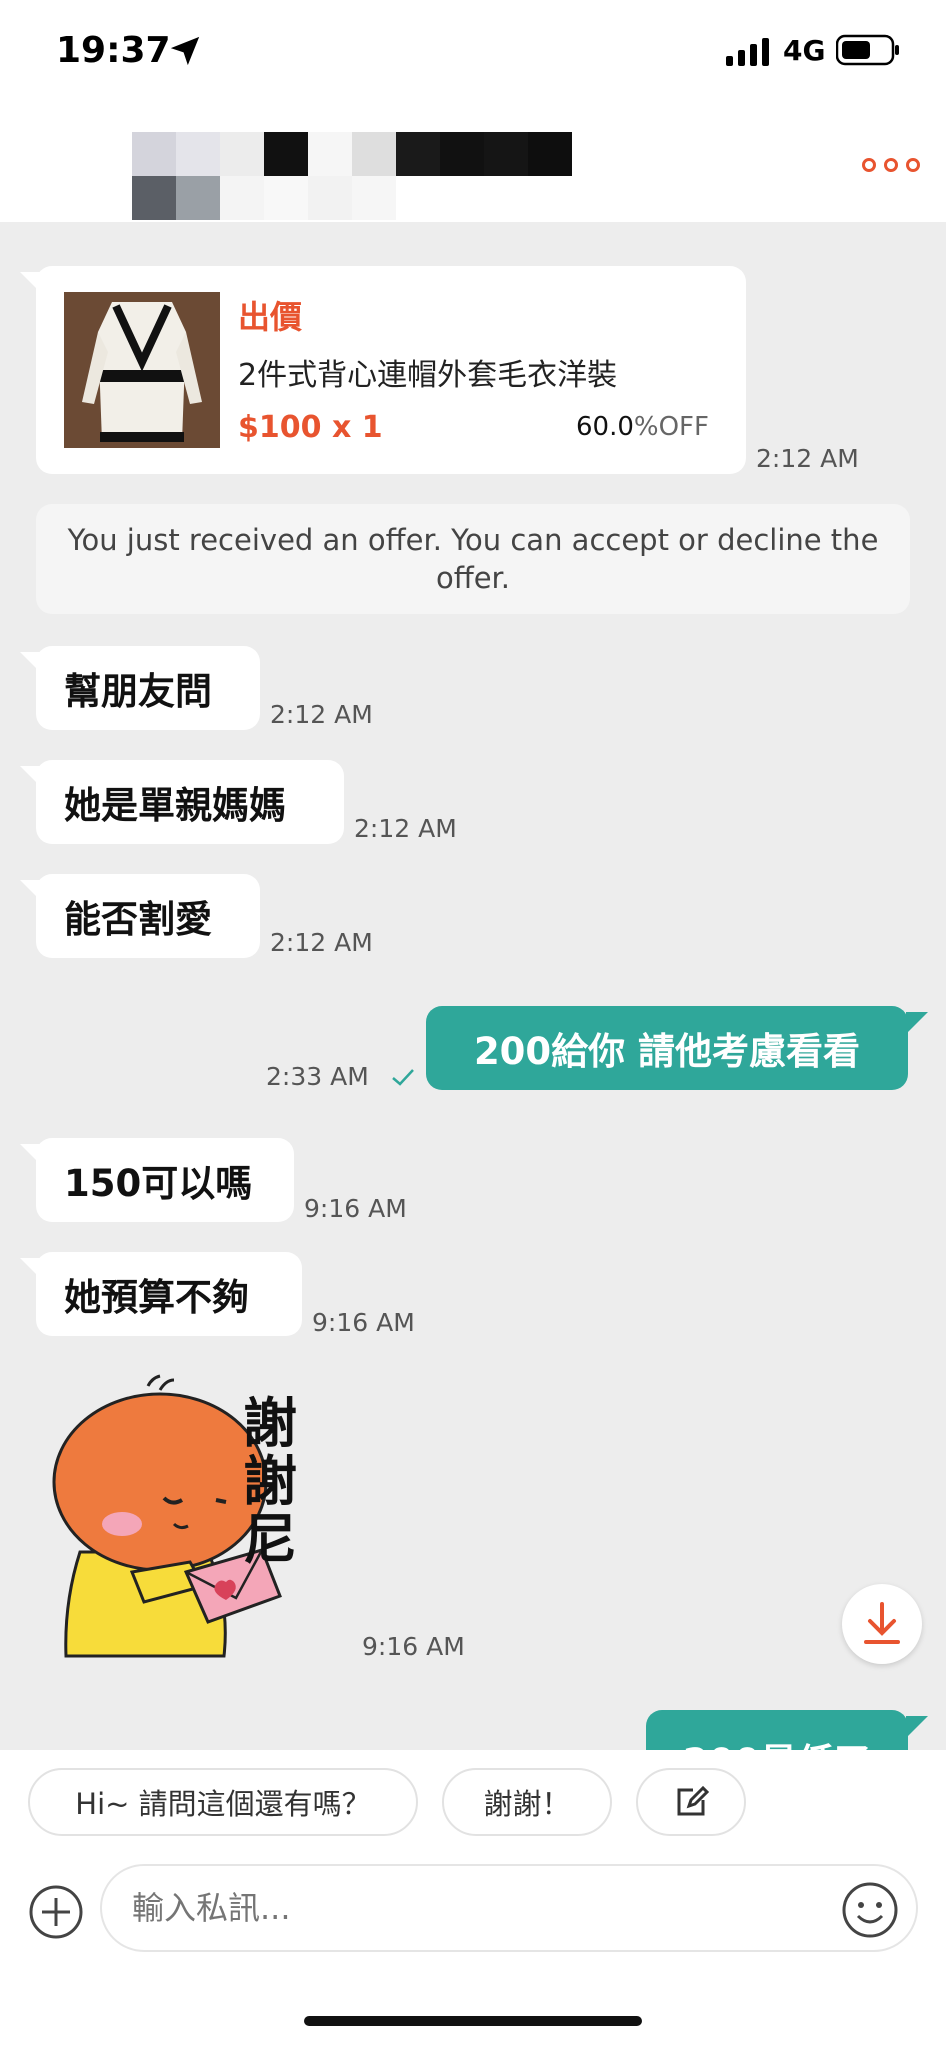  I want to click on battery-icon, so click(867, 50).